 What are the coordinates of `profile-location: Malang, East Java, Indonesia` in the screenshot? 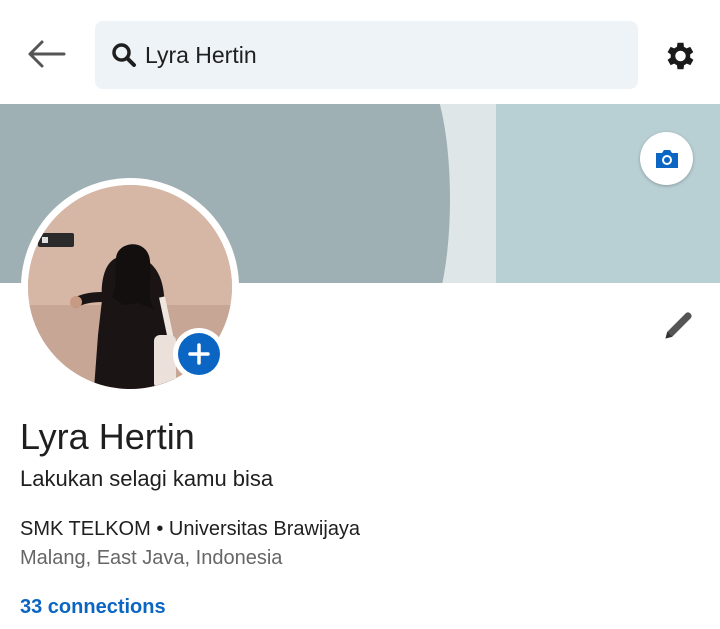 It's located at (151, 558).